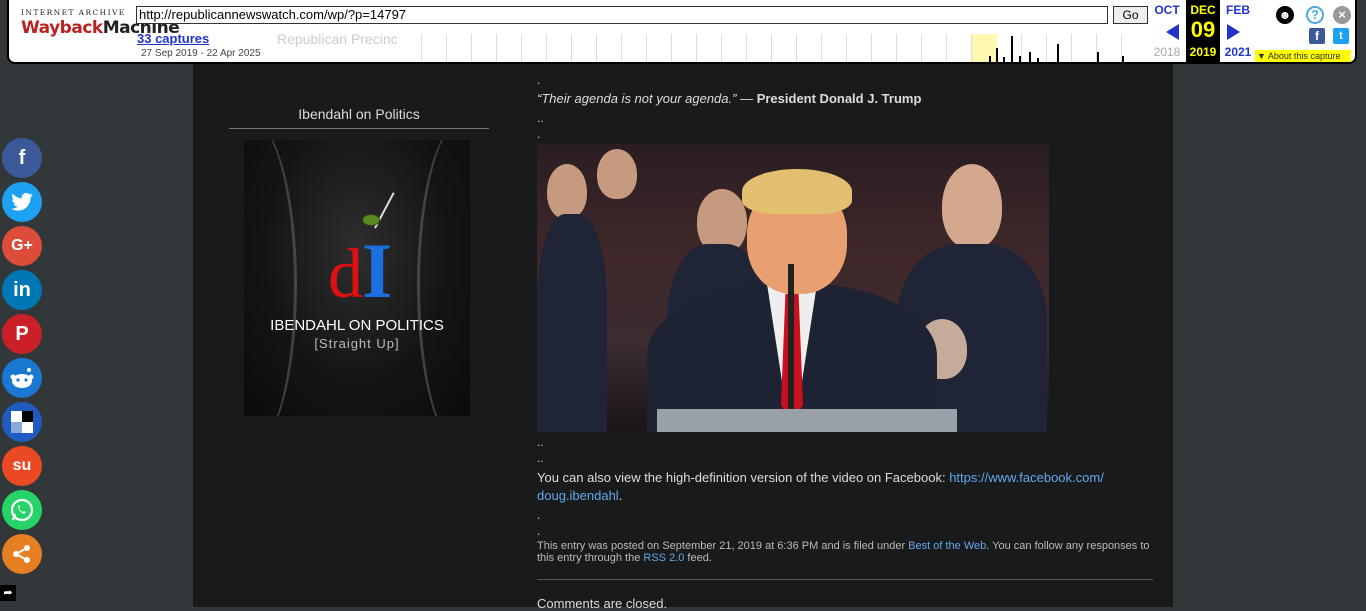  Describe the element at coordinates (1130, 15) in the screenshot. I see `go-button: Go` at that location.